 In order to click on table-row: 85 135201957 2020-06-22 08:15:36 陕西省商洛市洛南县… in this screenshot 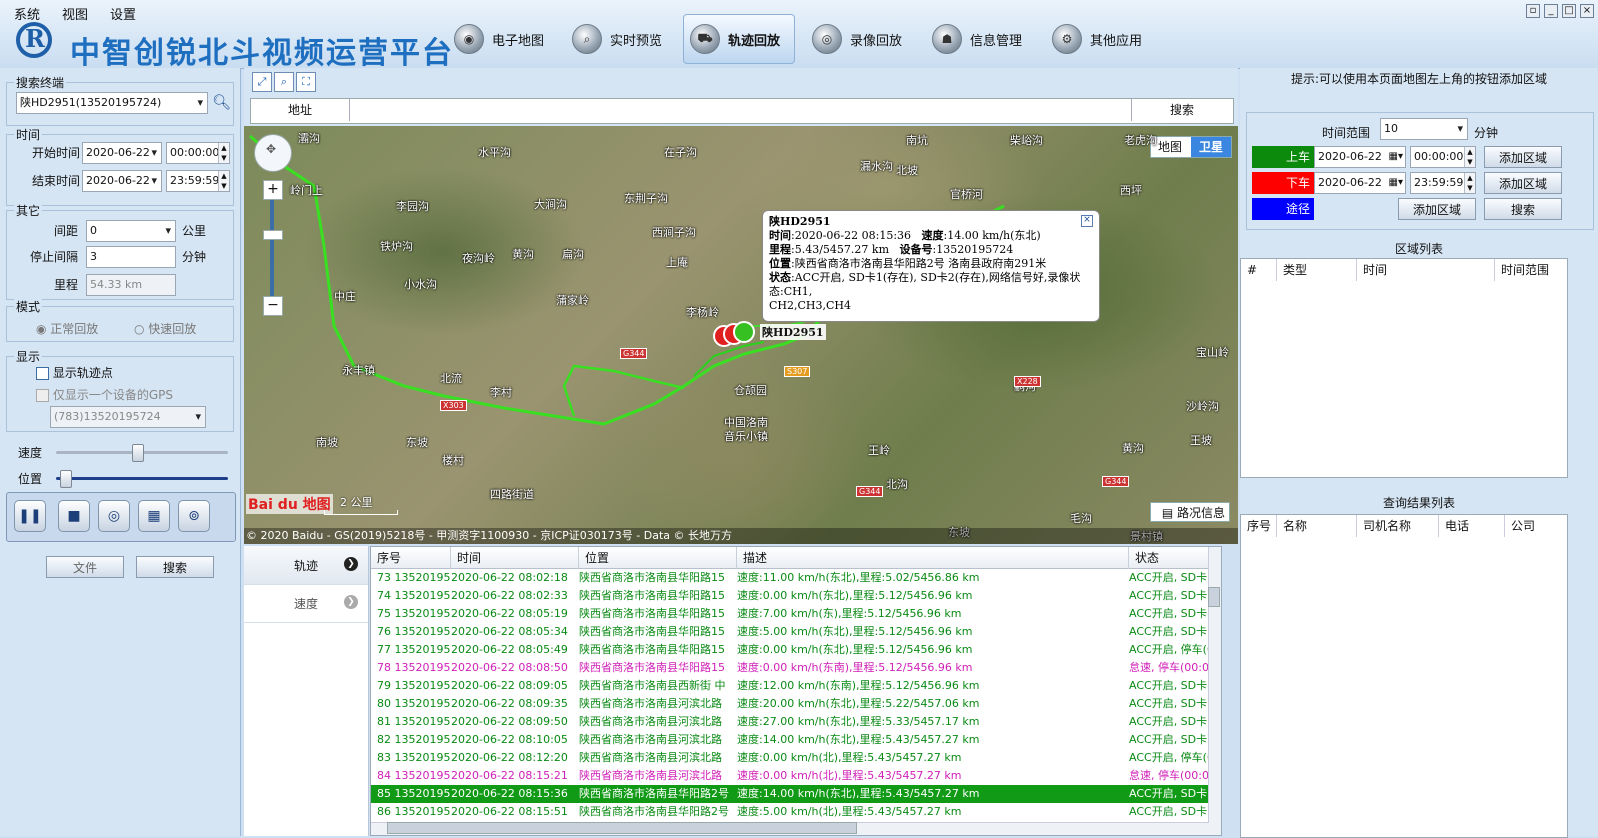, I will do `click(796, 794)`.